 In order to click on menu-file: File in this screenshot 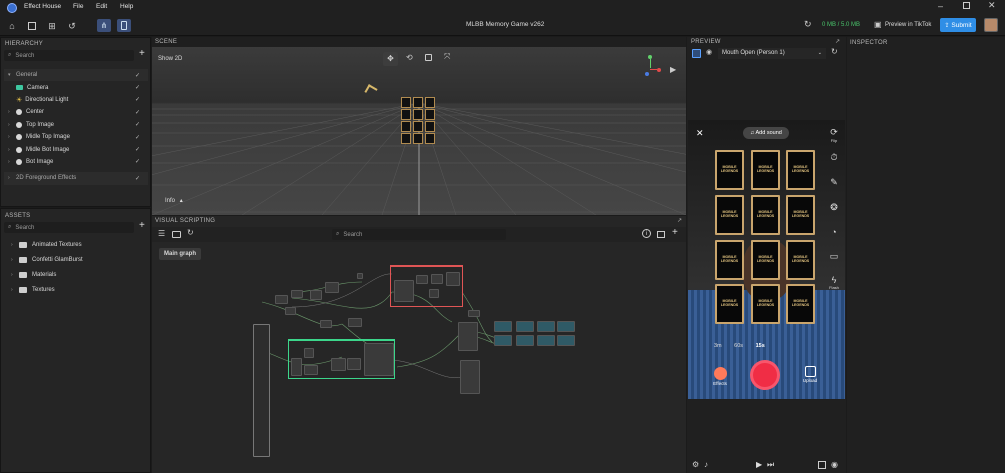, I will do `click(78, 6)`.